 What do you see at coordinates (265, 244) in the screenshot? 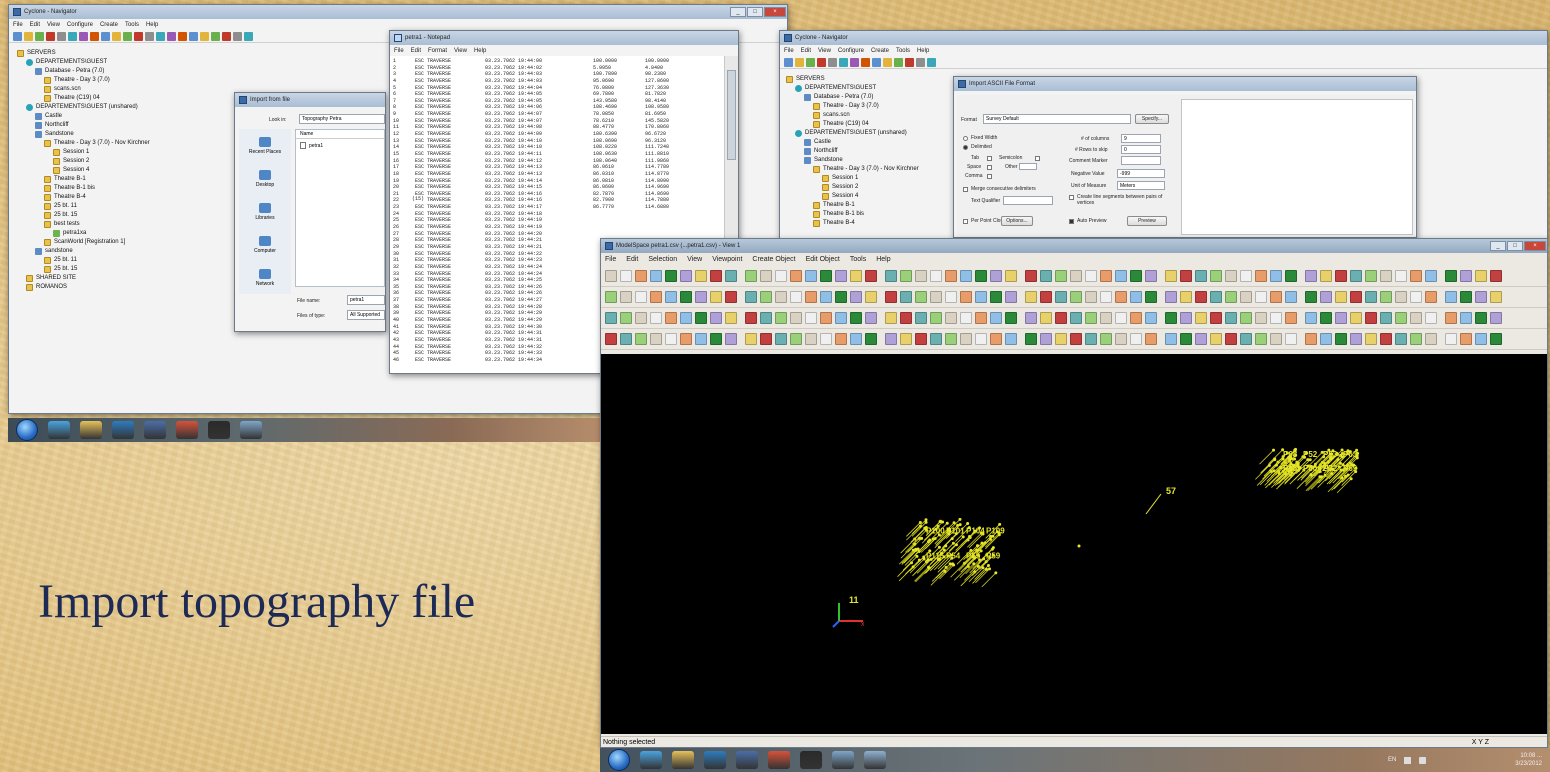
I see `place-item: Computer` at bounding box center [265, 244].